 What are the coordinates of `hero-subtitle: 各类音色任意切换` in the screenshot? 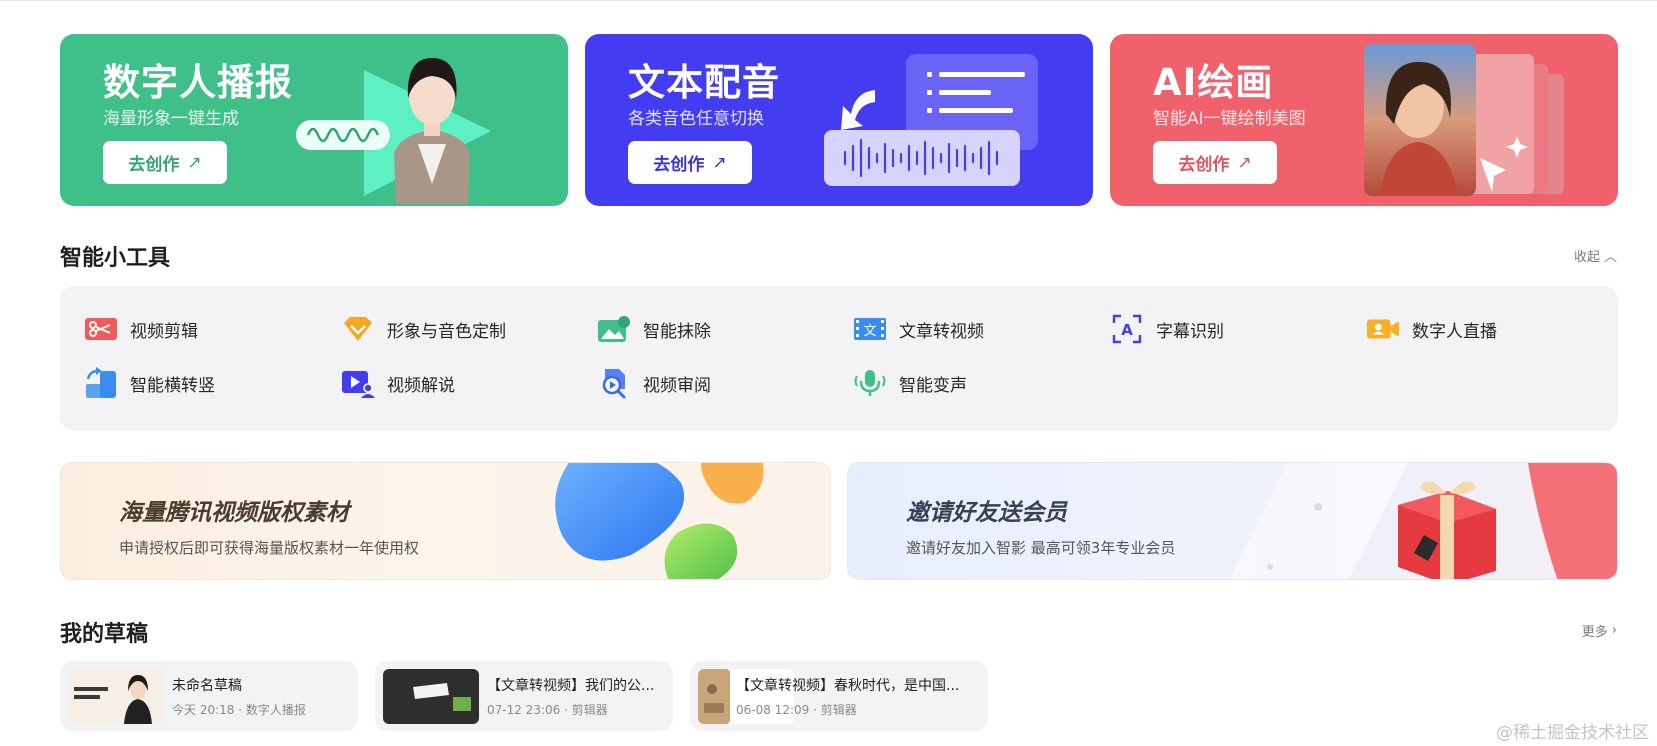 It's located at (696, 119).